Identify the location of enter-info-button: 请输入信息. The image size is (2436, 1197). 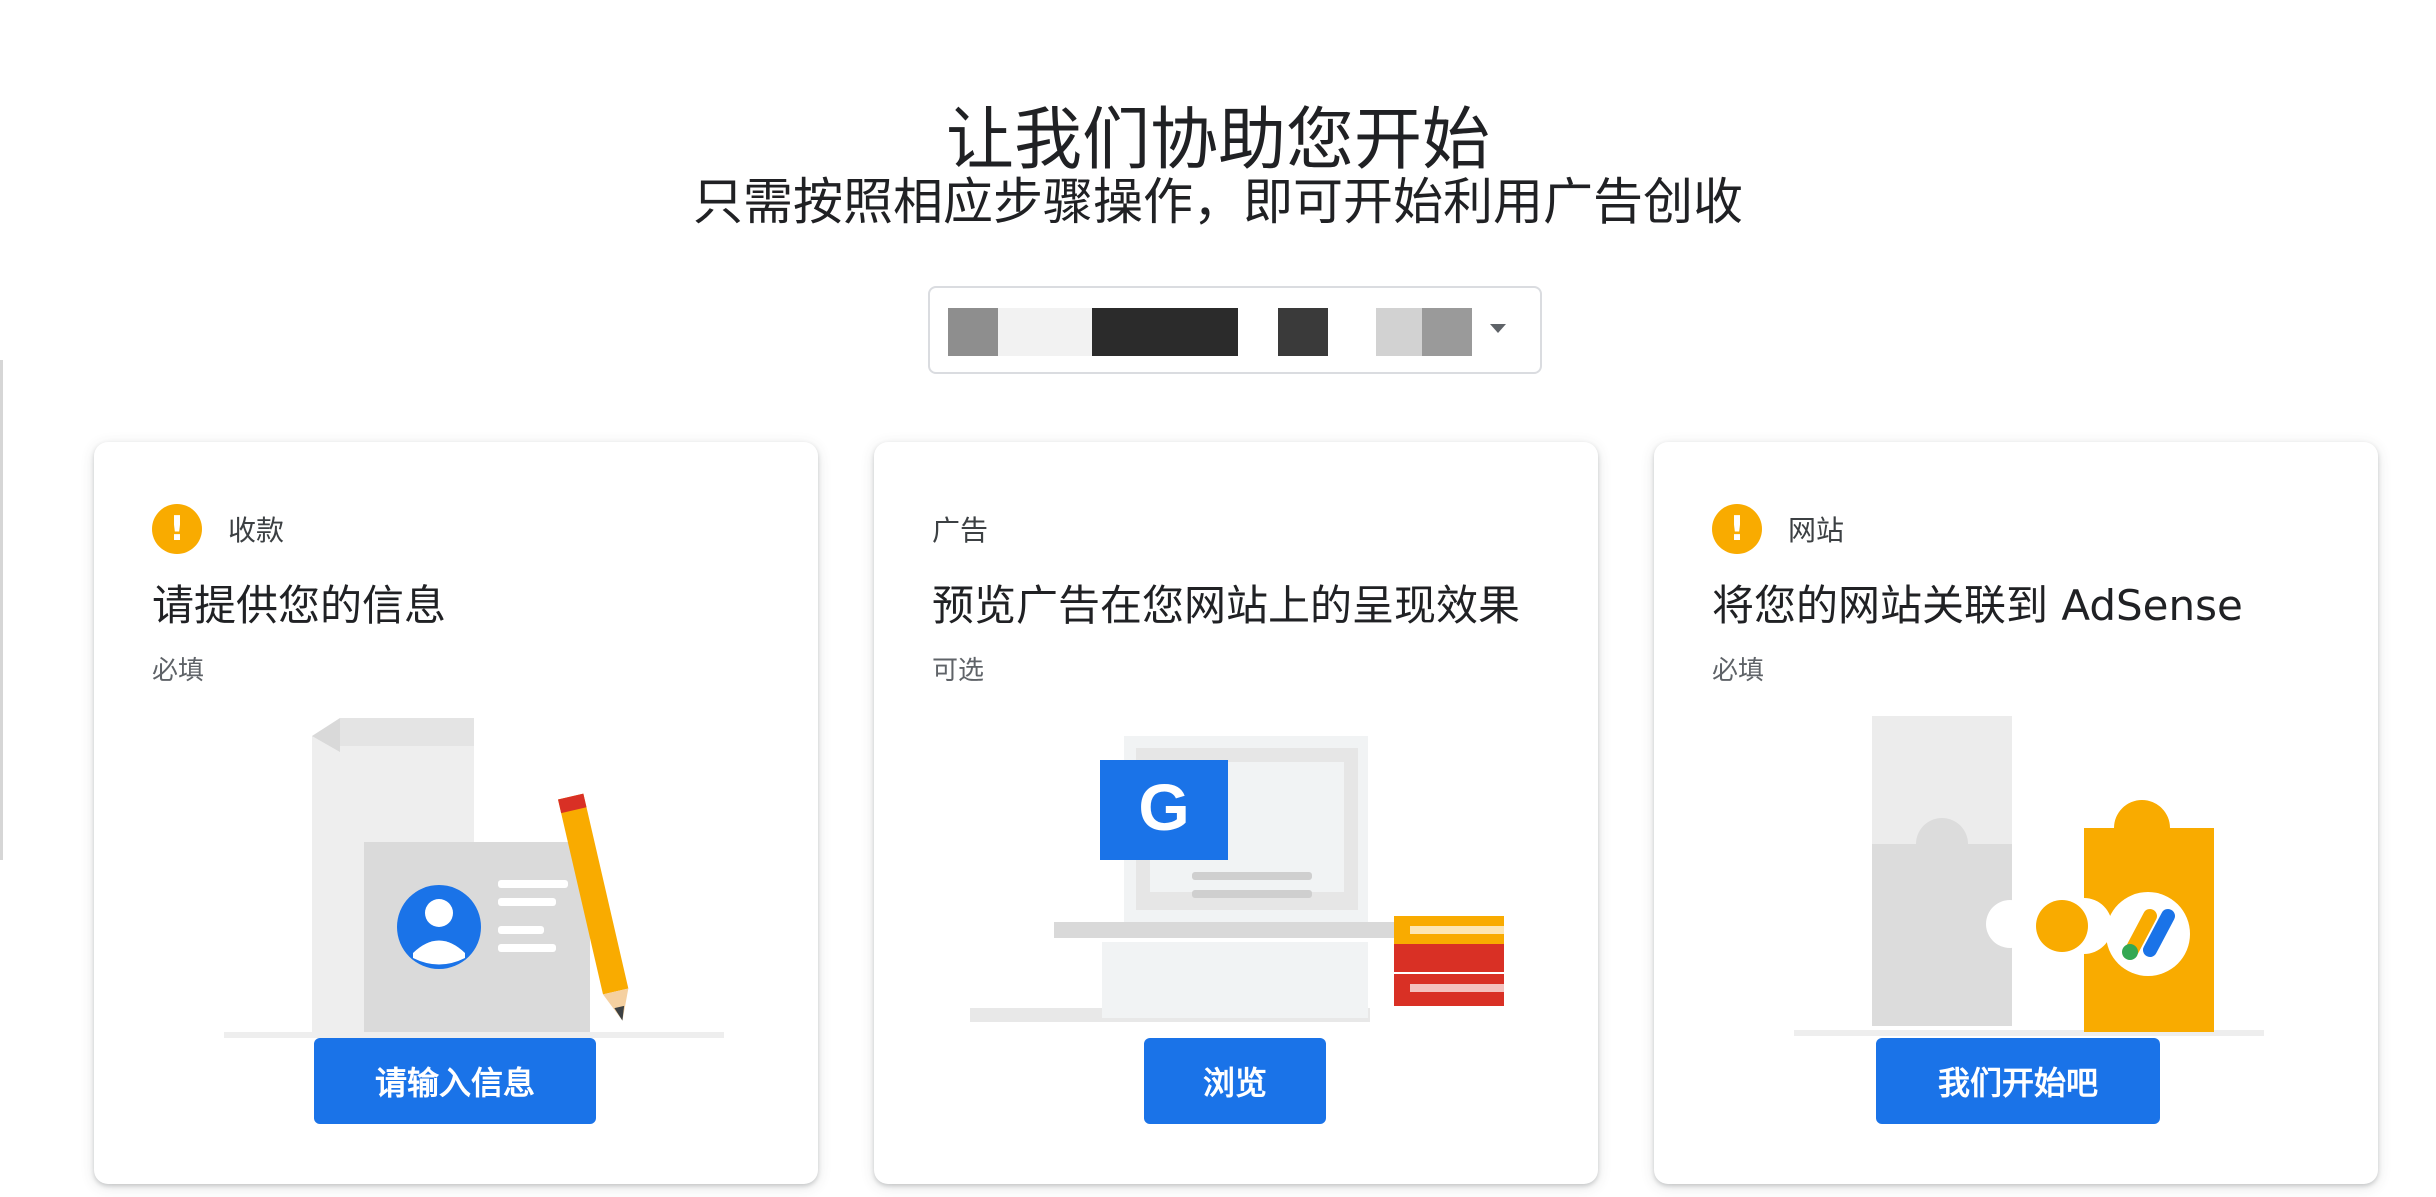
(455, 1081).